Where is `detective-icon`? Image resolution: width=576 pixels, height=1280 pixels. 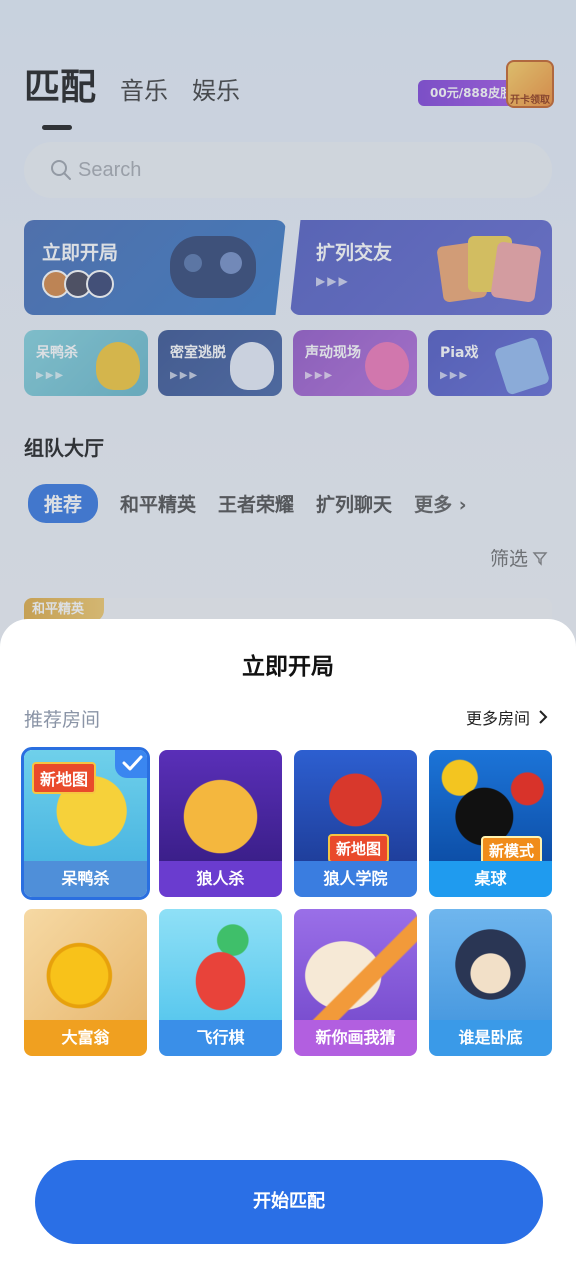 detective-icon is located at coordinates (490, 964).